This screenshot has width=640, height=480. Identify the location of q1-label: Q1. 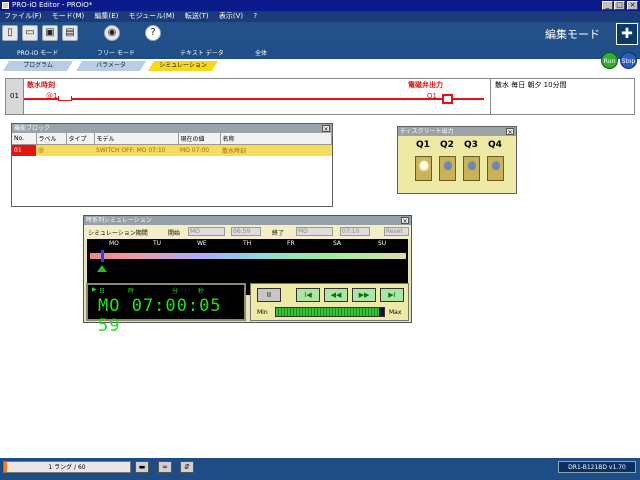
(423, 145).